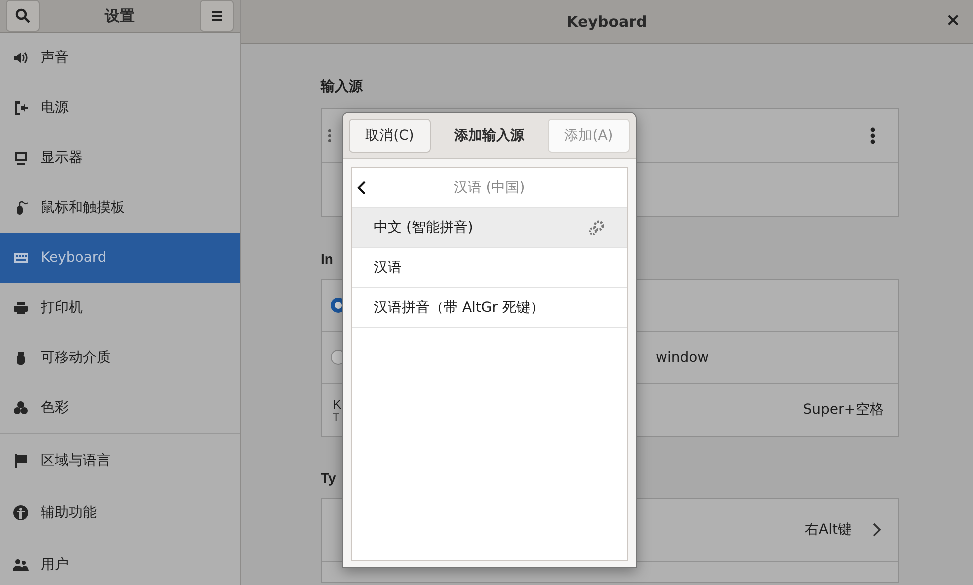 The height and width of the screenshot is (585, 973). Describe the element at coordinates (342, 87) in the screenshot. I see `section-heading: 输入源` at that location.